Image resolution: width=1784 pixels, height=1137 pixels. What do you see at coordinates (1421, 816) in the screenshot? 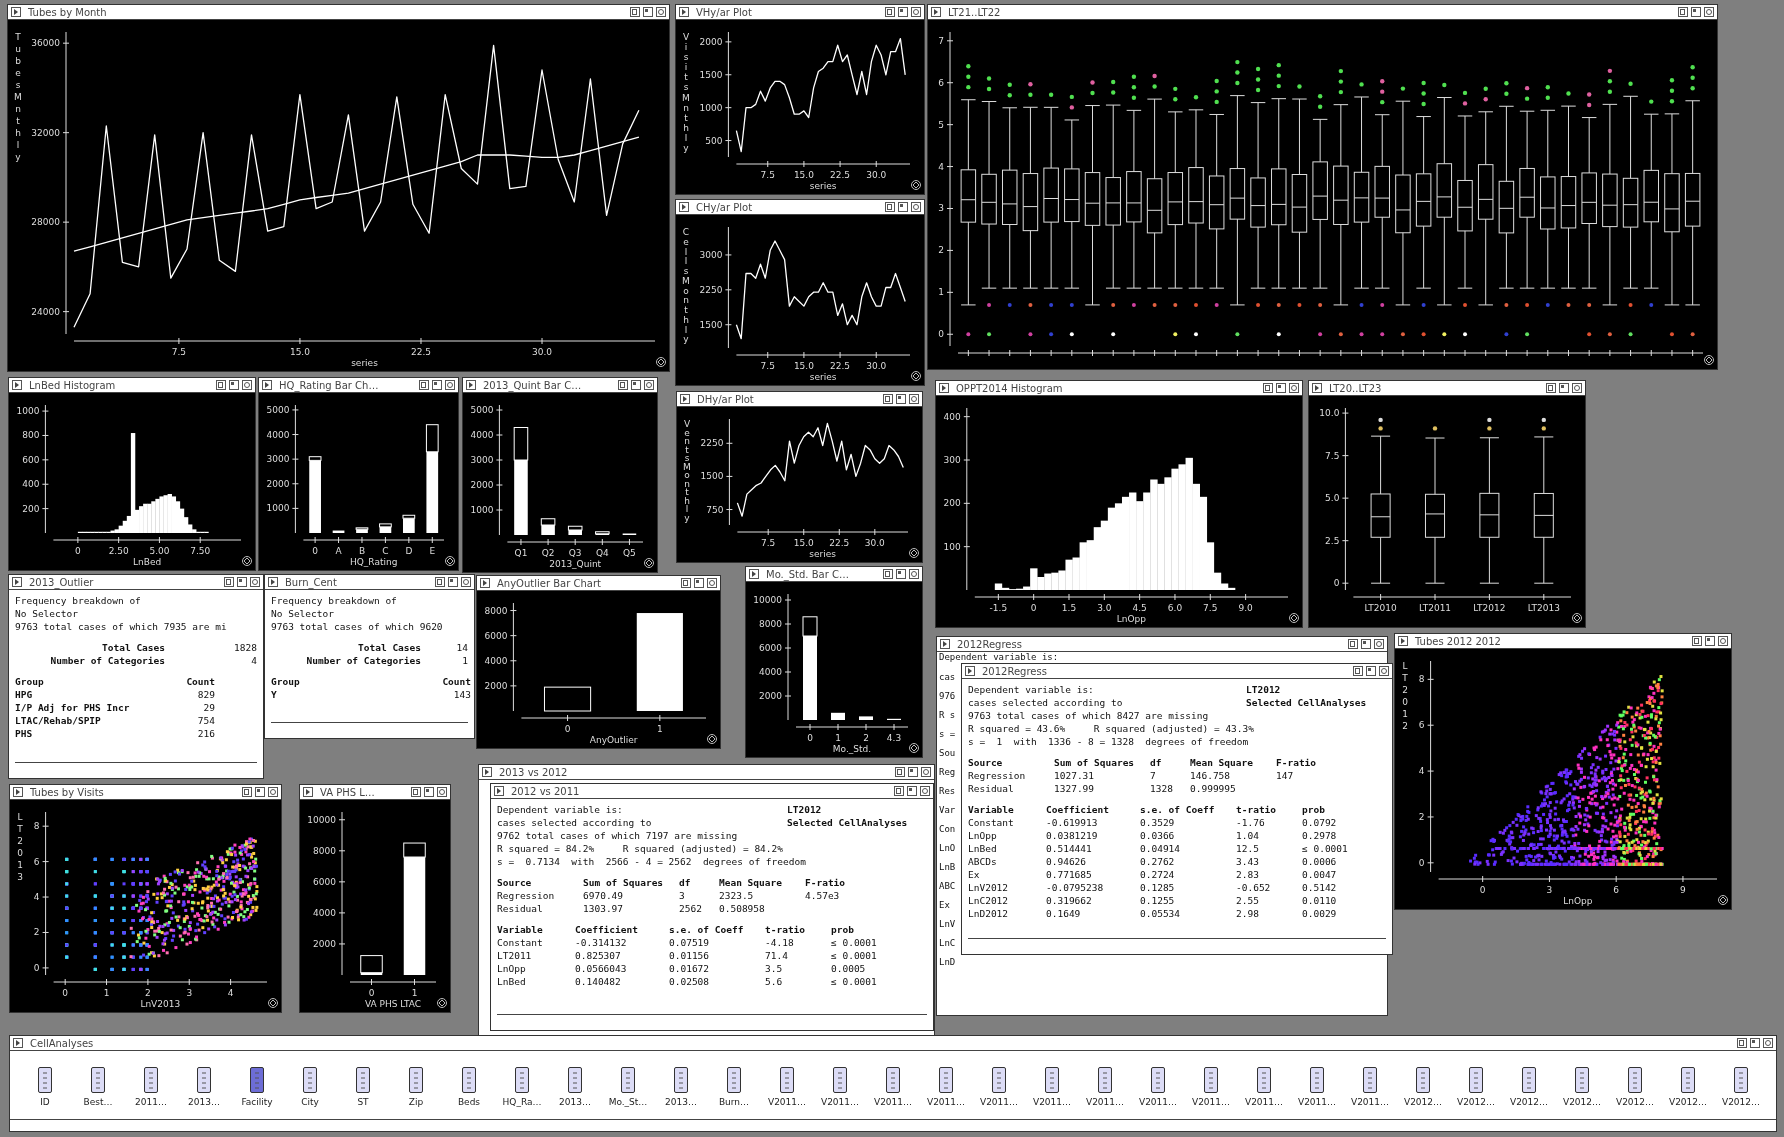
I see `tick-label: 2` at bounding box center [1421, 816].